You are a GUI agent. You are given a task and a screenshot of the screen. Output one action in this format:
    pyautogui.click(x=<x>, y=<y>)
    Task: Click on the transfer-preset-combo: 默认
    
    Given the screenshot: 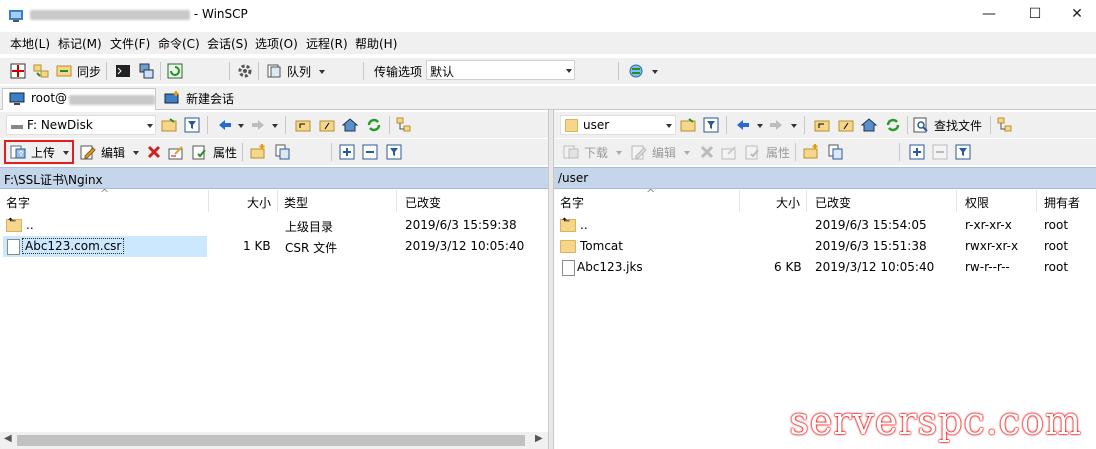 What is the action you would take?
    pyautogui.click(x=500, y=70)
    